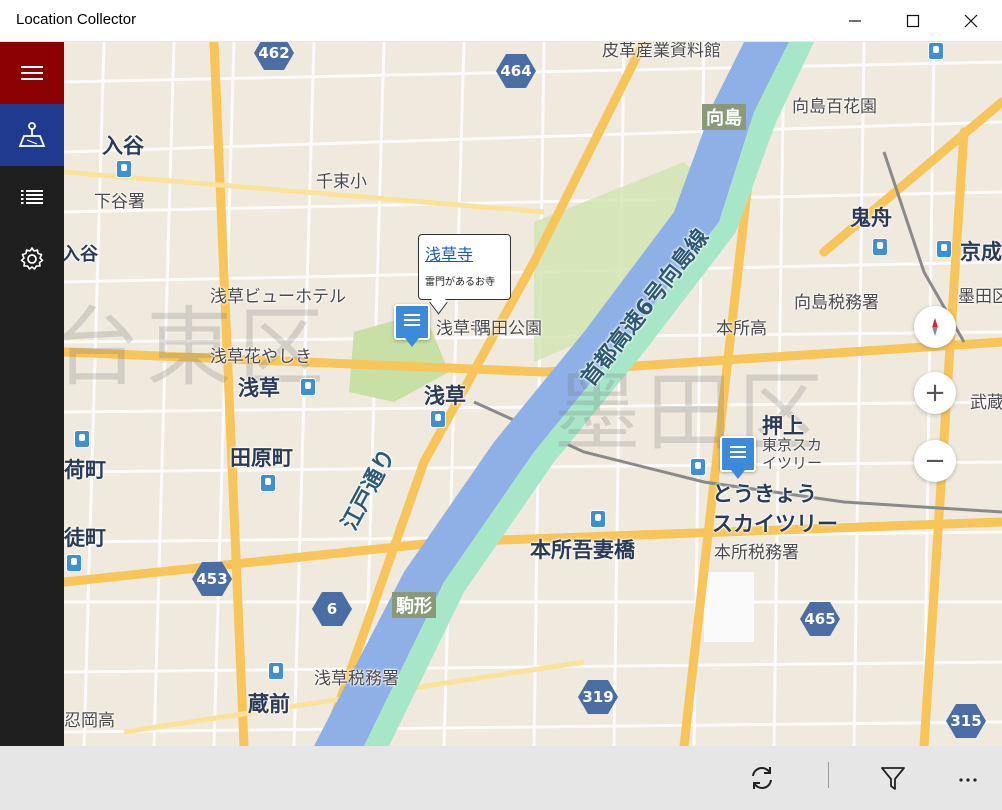 The image size is (1002, 810). What do you see at coordinates (724, 117) in the screenshot?
I see `map-label: 向島` at bounding box center [724, 117].